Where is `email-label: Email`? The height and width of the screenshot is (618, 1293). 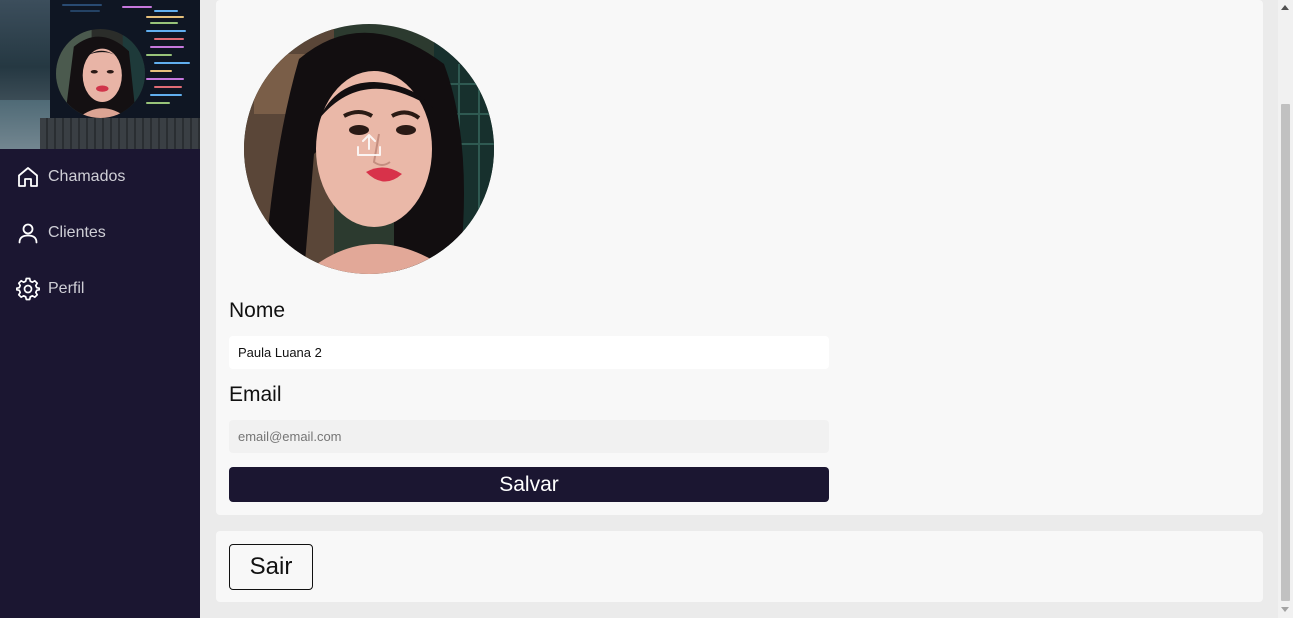
email-label: Email is located at coordinates (255, 394).